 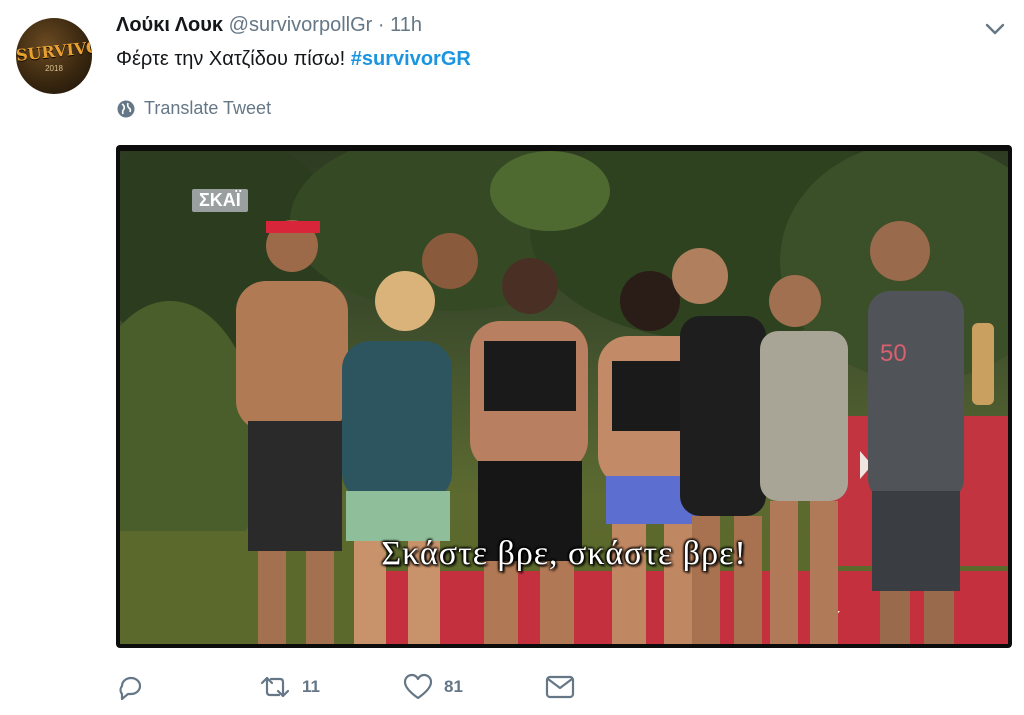 What do you see at coordinates (995, 29) in the screenshot?
I see `chevron-down-icon` at bounding box center [995, 29].